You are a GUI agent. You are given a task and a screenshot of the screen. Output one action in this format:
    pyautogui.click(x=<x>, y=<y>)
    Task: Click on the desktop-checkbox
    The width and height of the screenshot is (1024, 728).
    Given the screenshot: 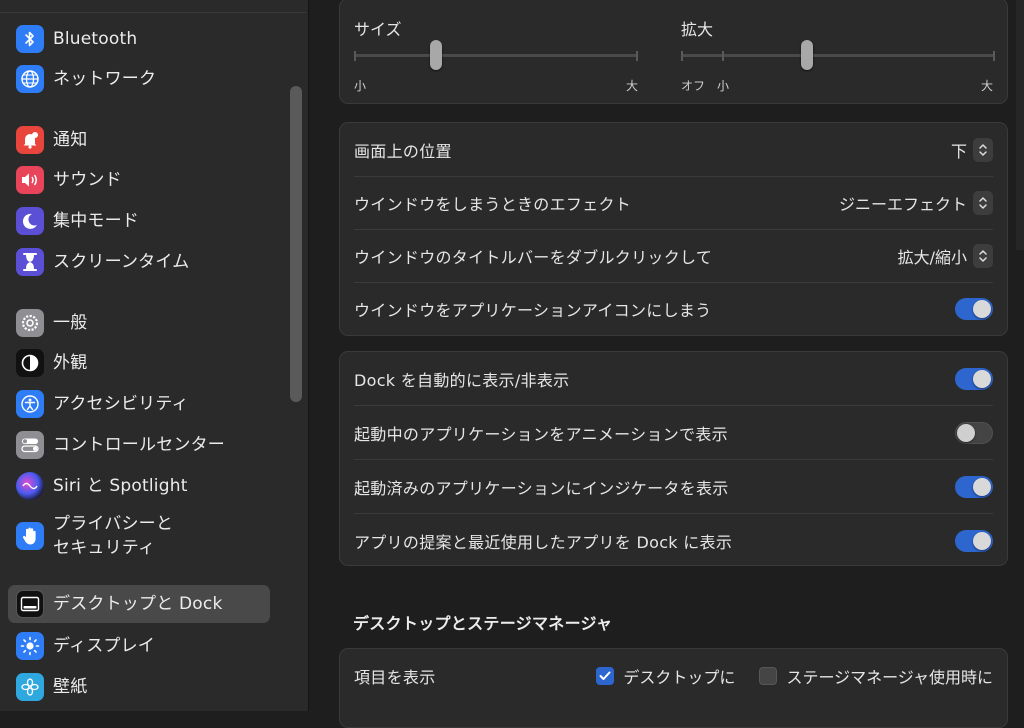 What is the action you would take?
    pyautogui.click(x=605, y=675)
    